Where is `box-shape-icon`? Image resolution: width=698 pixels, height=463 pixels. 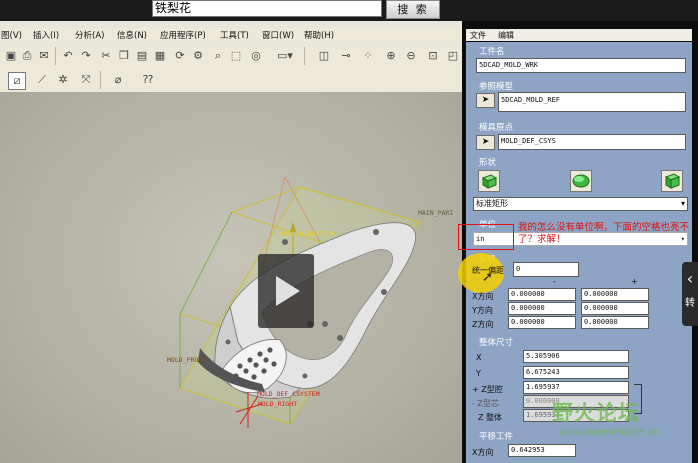 box-shape-icon is located at coordinates (489, 181).